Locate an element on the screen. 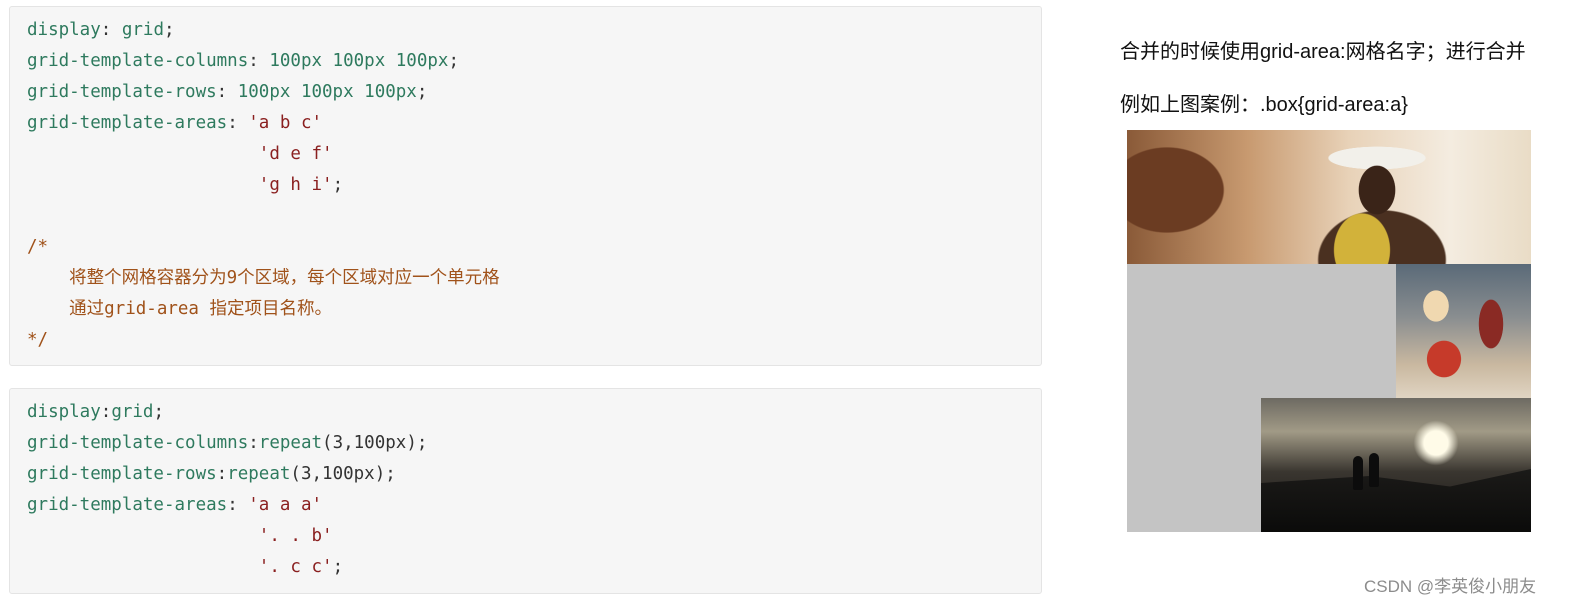  code-line: display:grid; is located at coordinates (96, 412).